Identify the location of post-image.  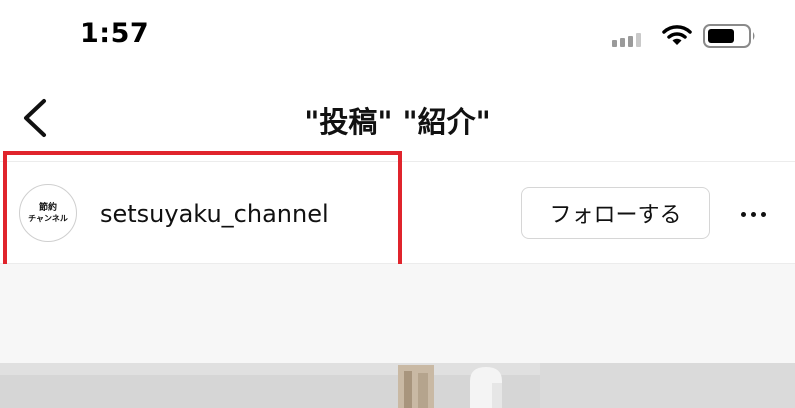
(397, 385).